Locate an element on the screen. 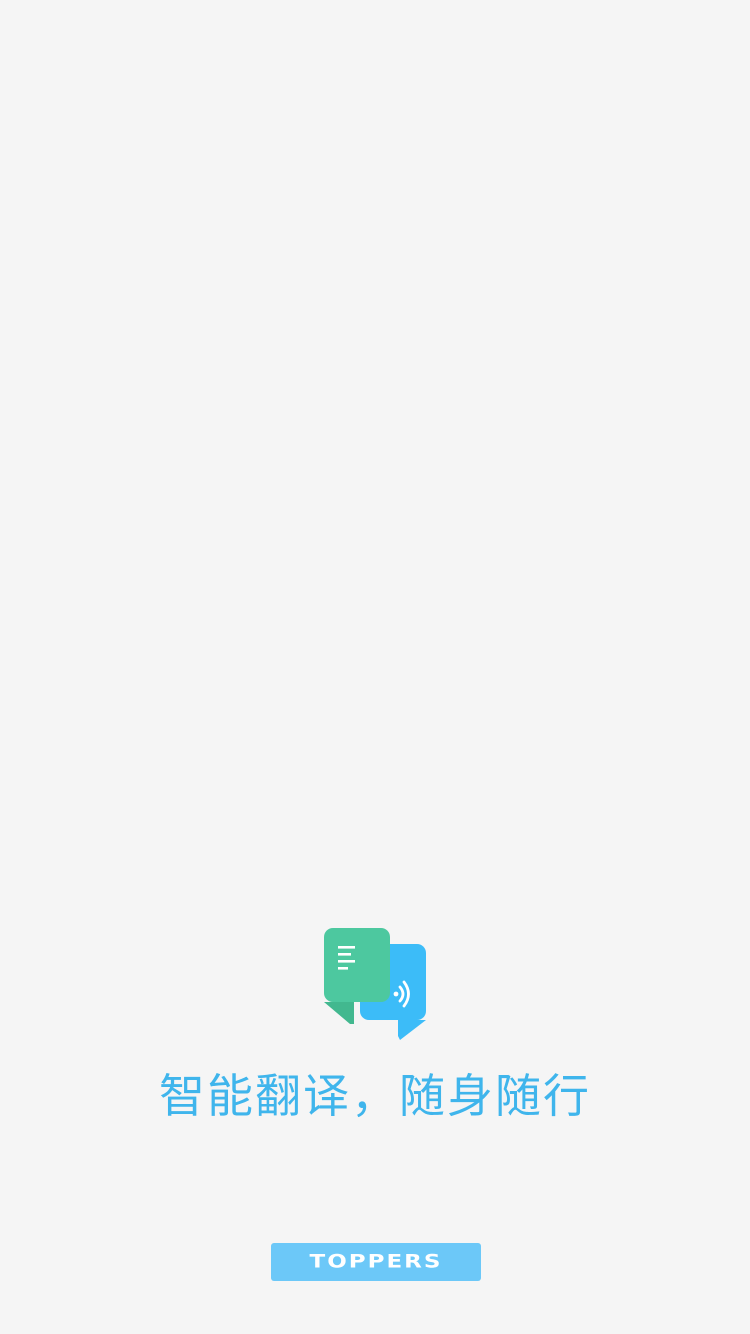 The image size is (750, 1334). brand-logo-text: TOPPERS is located at coordinates (376, 1262).